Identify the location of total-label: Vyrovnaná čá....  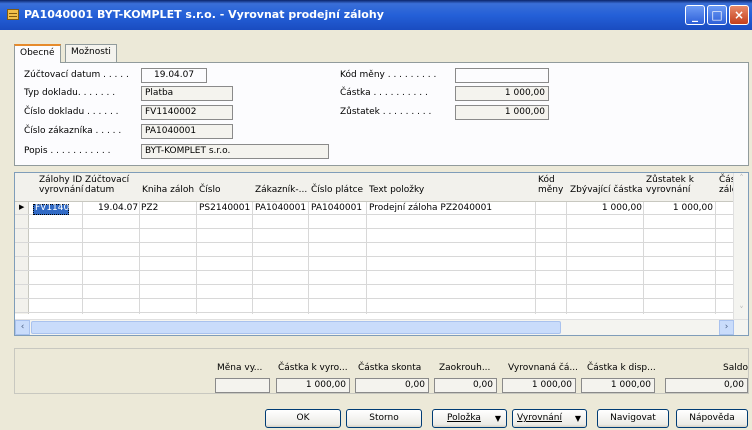
(543, 368).